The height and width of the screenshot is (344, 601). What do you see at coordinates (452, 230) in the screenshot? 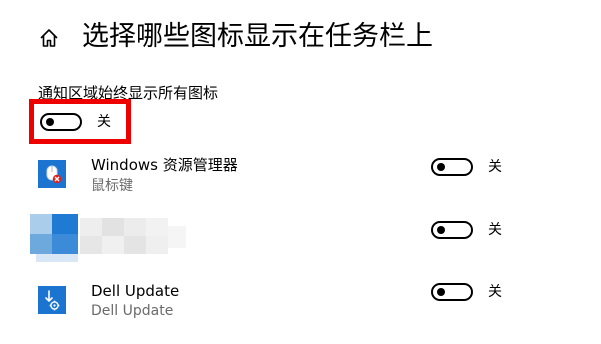
I see `app-toggle-blurred` at bounding box center [452, 230].